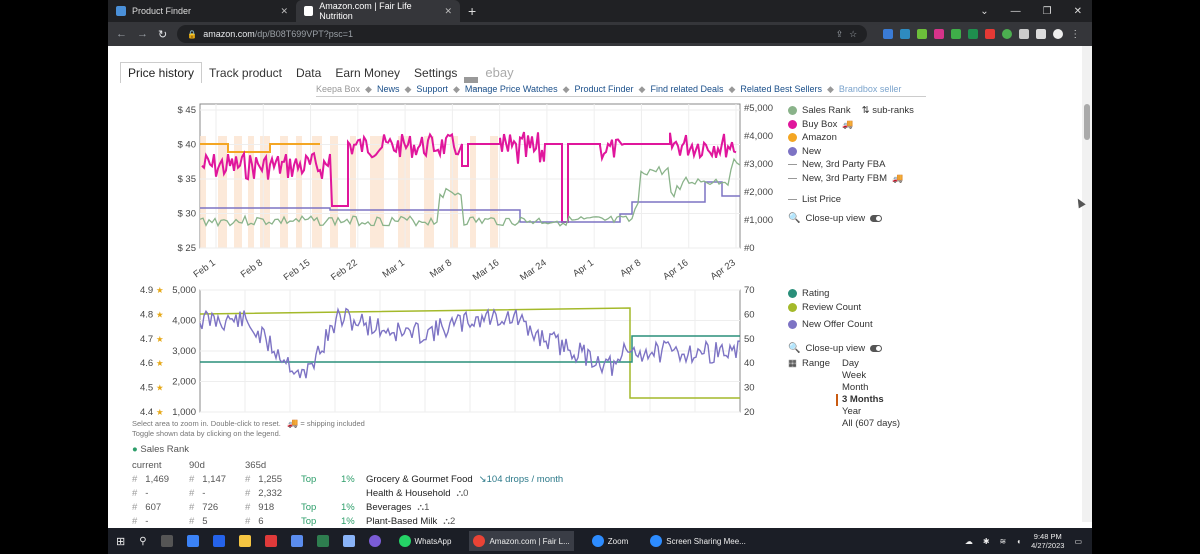  I want to click on notification-icon: ▭, so click(1078, 541).